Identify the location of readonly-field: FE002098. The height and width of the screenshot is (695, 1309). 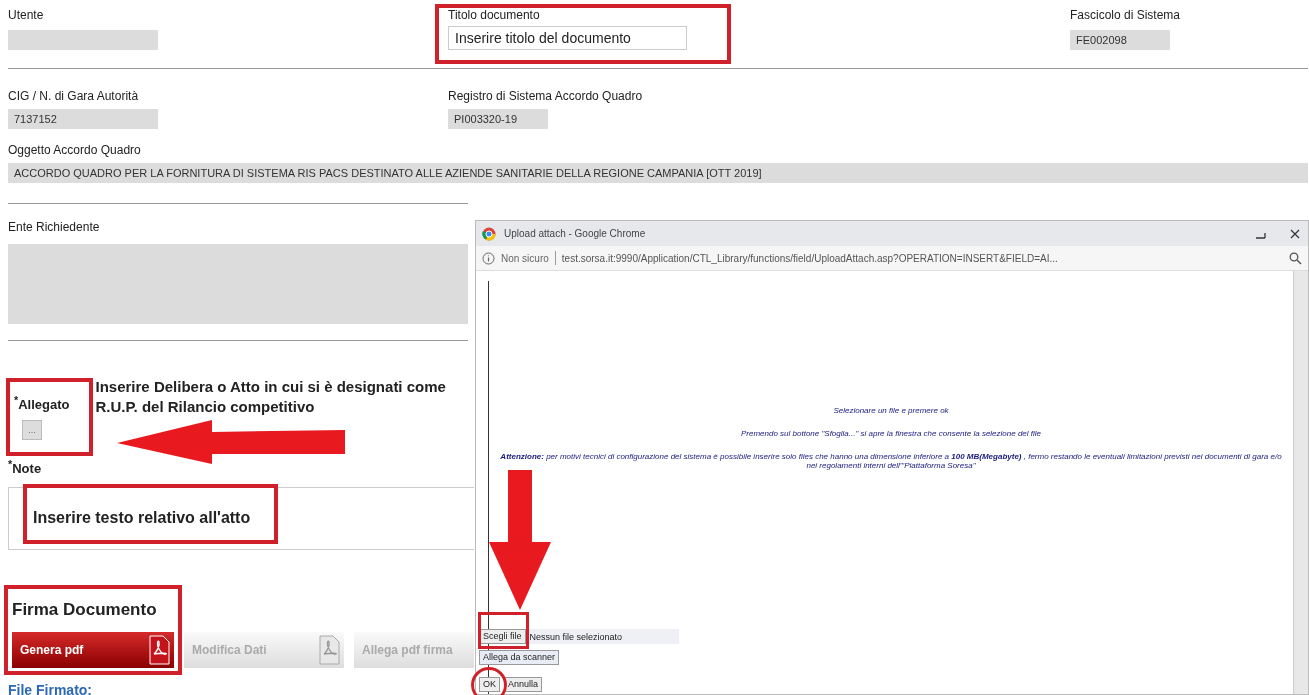
(1120, 40).